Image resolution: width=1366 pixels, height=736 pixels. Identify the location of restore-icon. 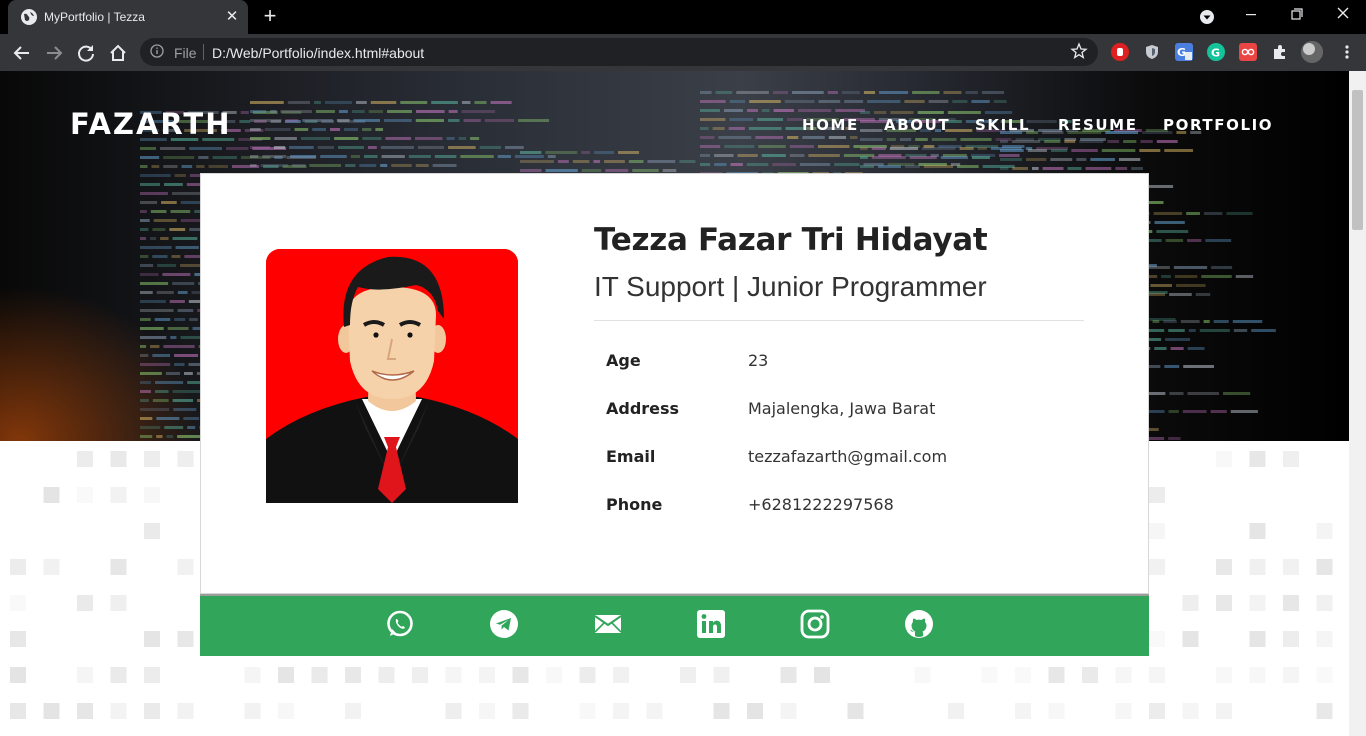
(1297, 17).